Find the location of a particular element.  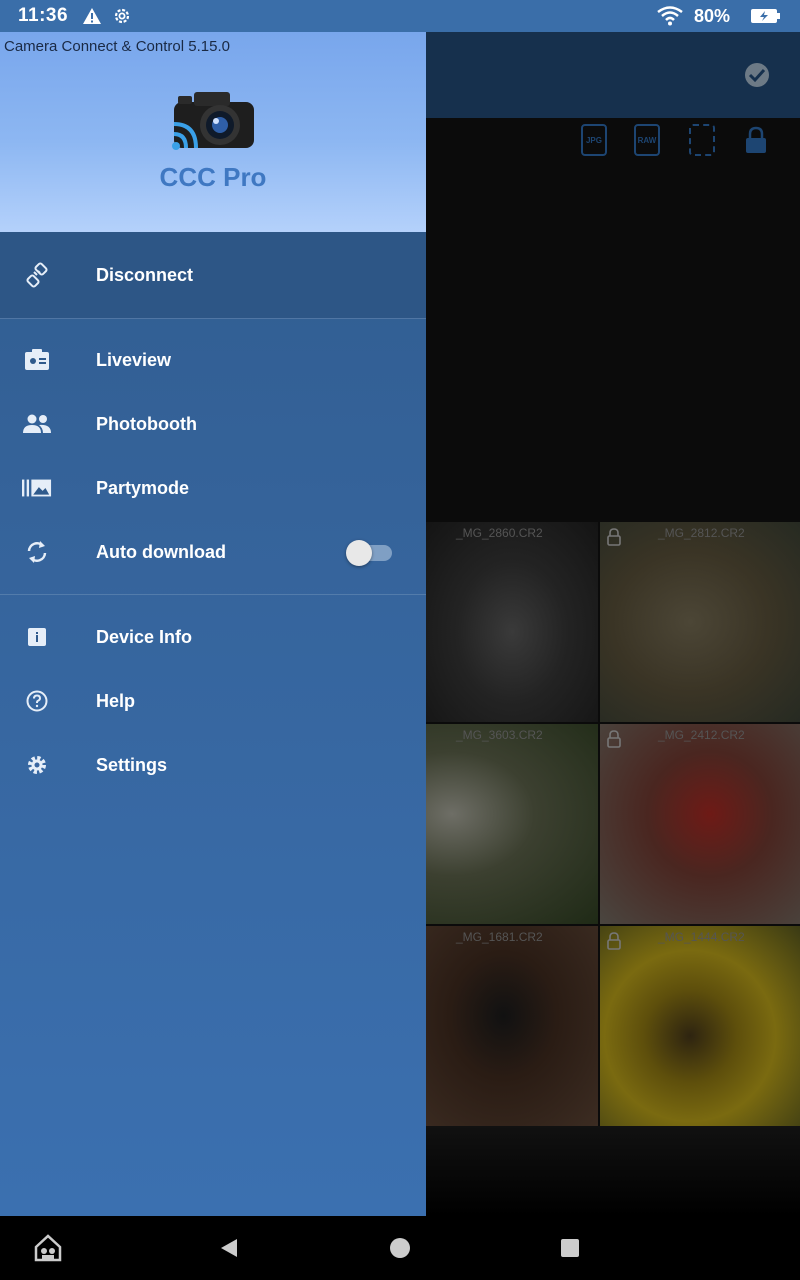

recents-icon is located at coordinates (570, 1248).